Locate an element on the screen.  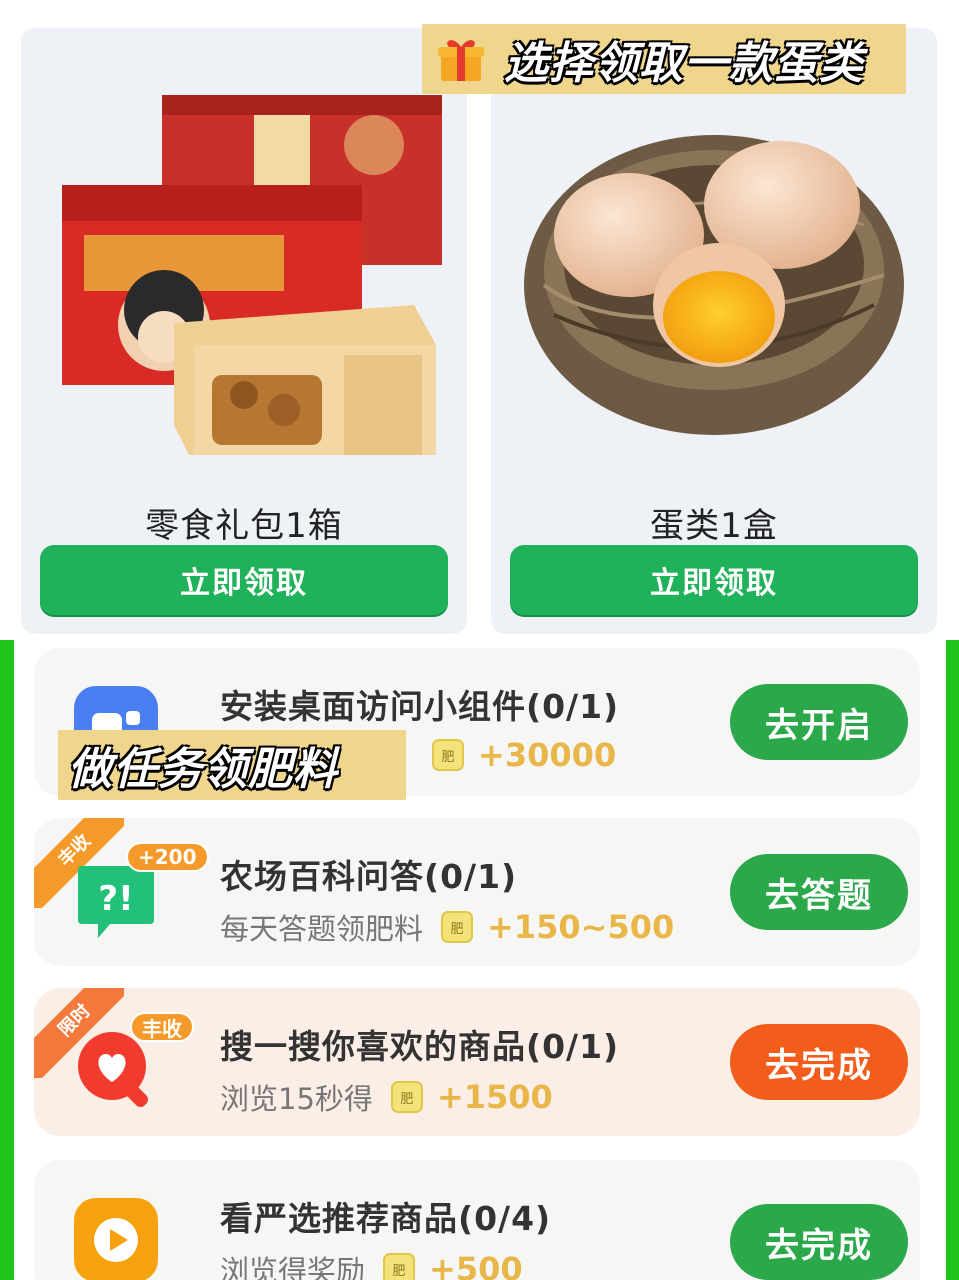
harvest-badge: 丰收 is located at coordinates (162, 1027).